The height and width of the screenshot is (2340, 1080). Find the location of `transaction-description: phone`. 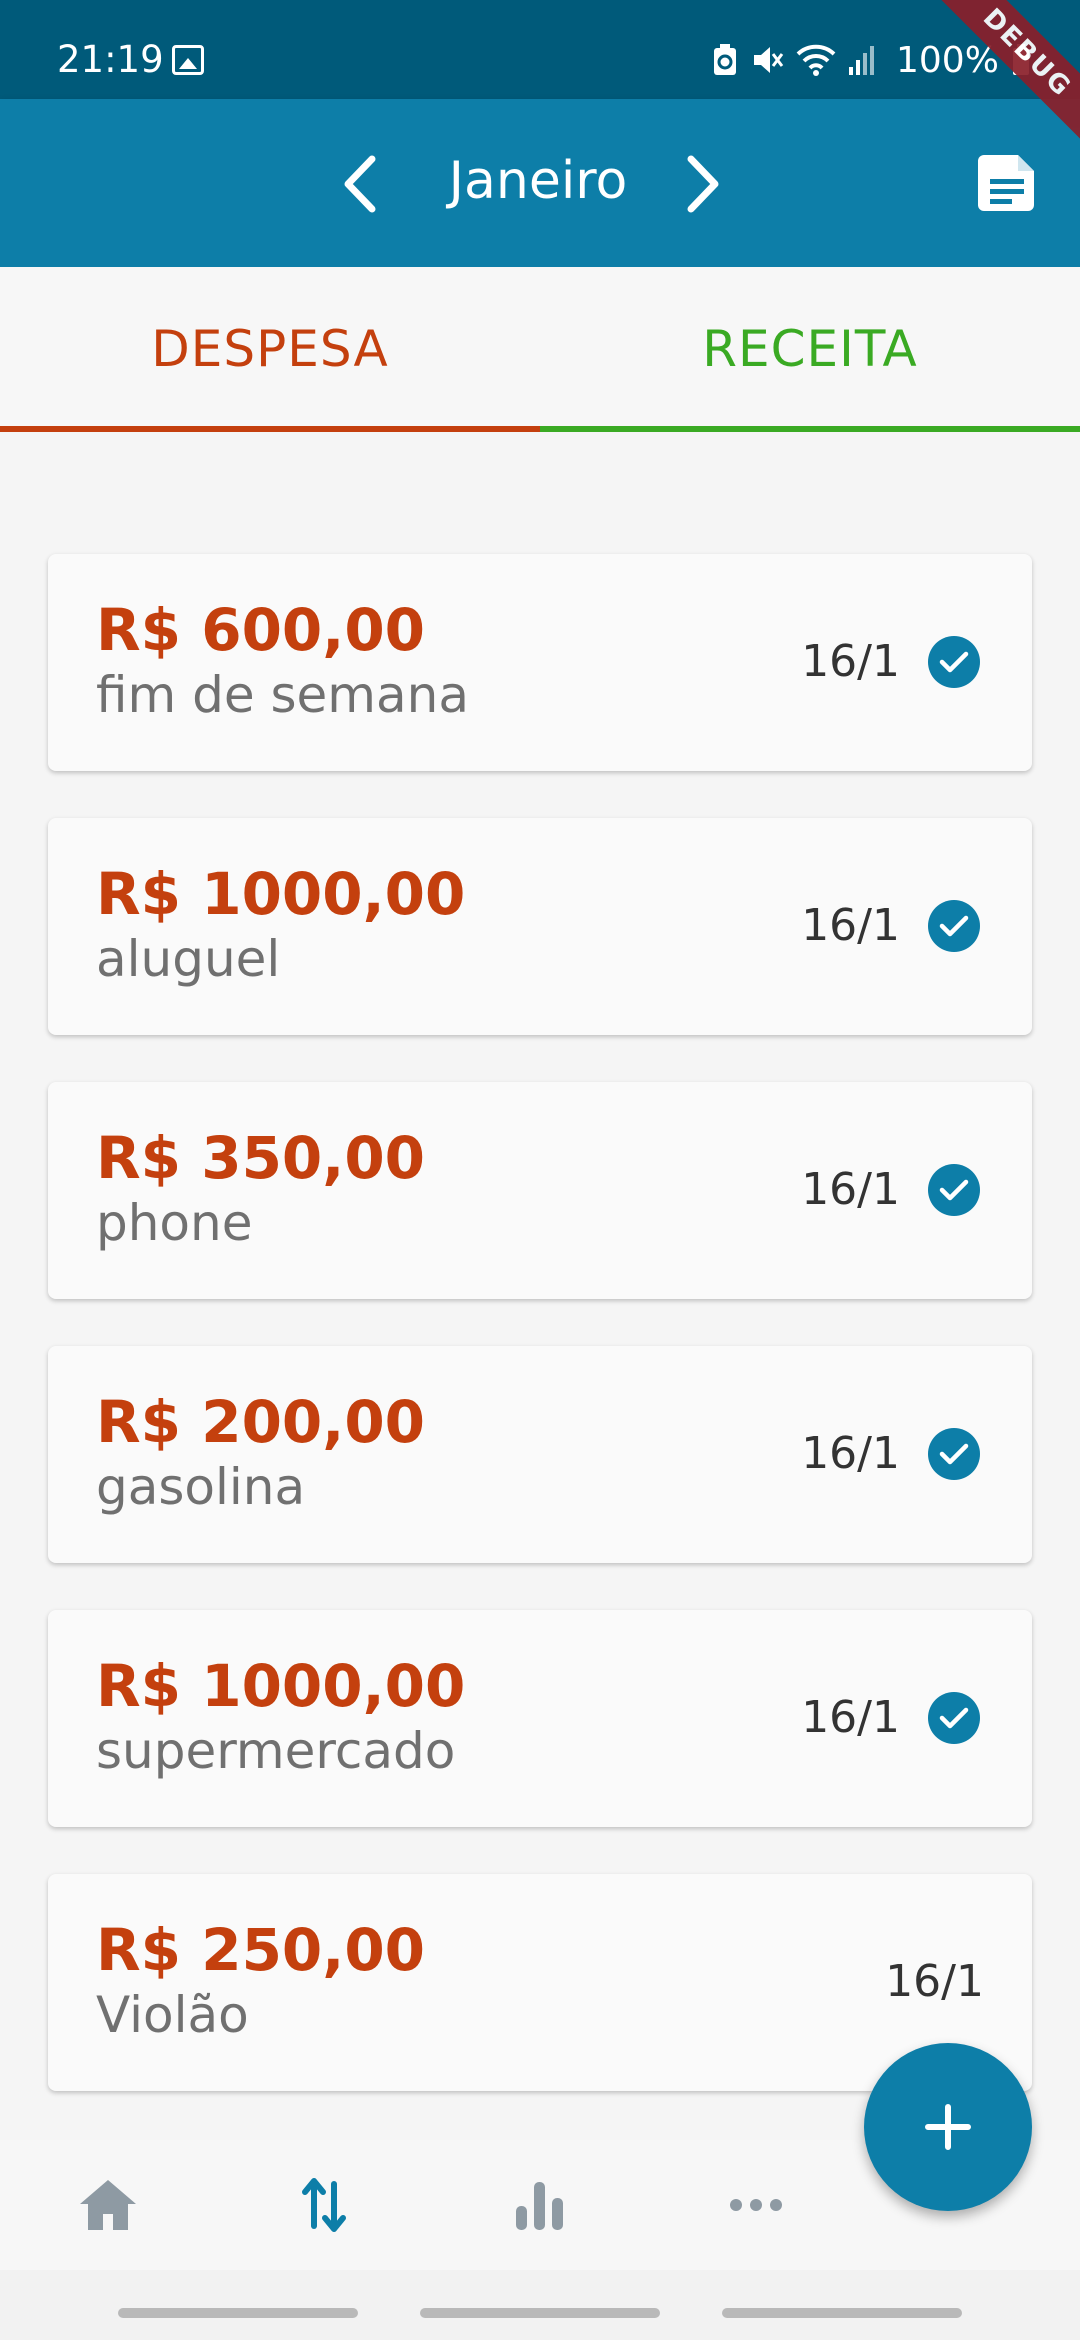

transaction-description: phone is located at coordinates (174, 1223).